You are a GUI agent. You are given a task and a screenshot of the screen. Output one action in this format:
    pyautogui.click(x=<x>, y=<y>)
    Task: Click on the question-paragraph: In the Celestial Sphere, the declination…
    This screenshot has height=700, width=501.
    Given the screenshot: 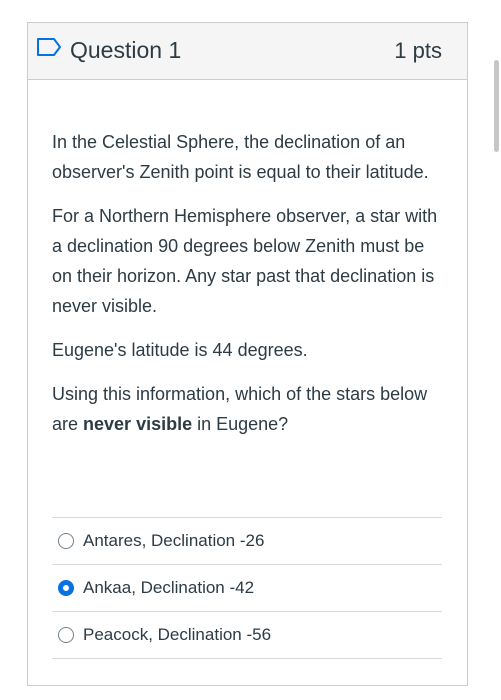 What is the action you would take?
    pyautogui.click(x=240, y=157)
    